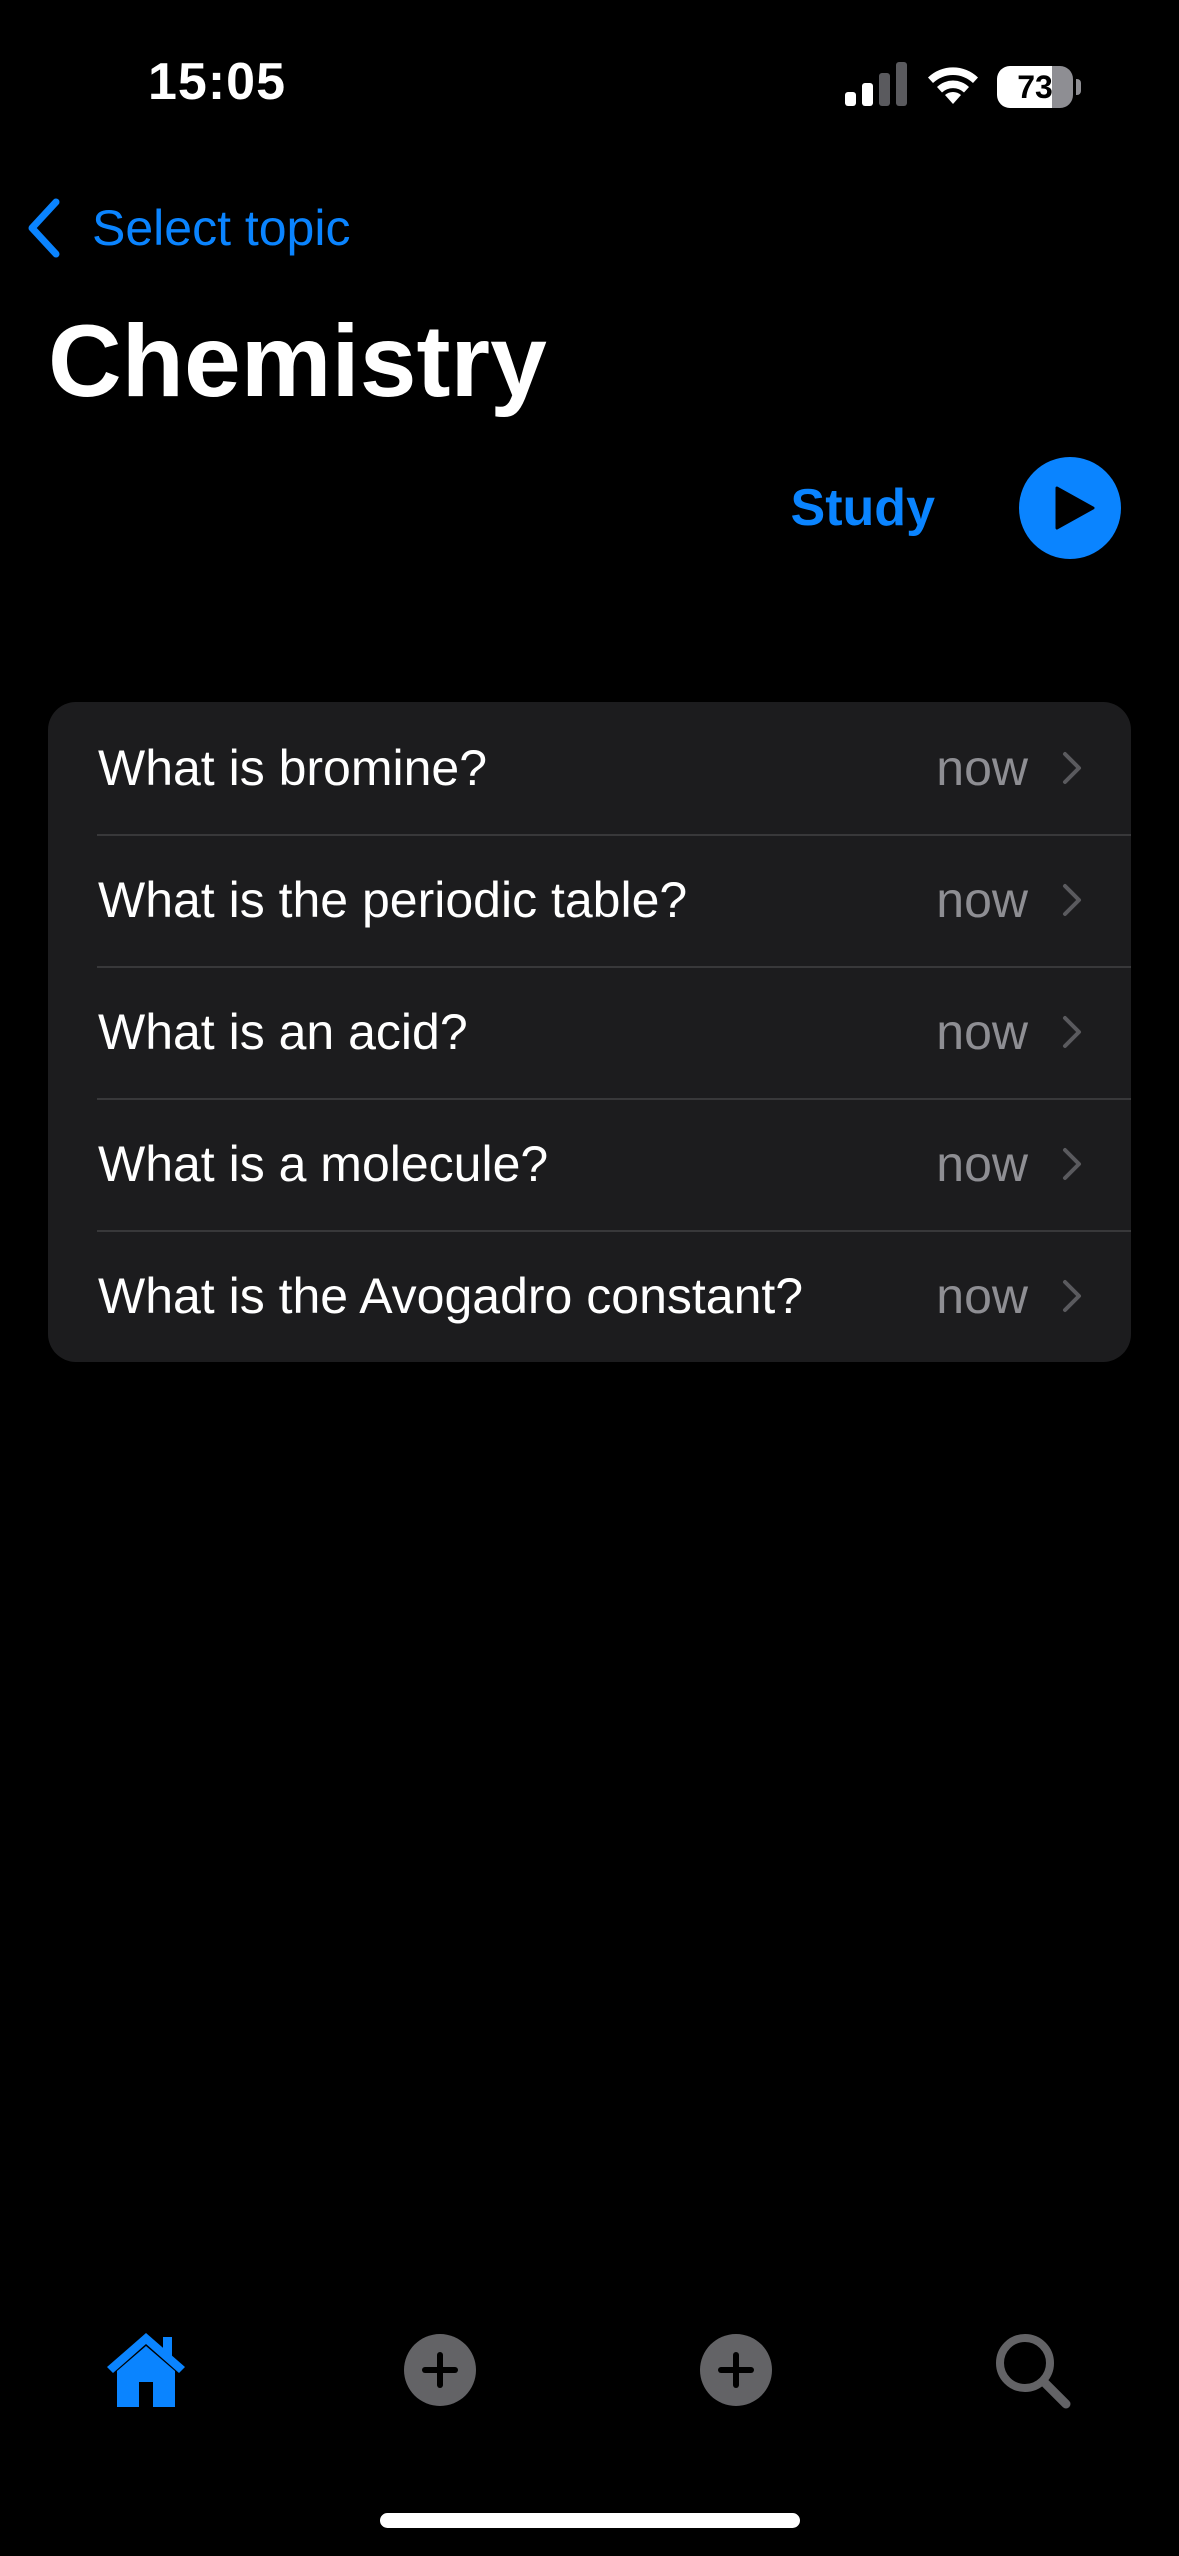 The image size is (1179, 2556). I want to click on play-icon, so click(1075, 508).